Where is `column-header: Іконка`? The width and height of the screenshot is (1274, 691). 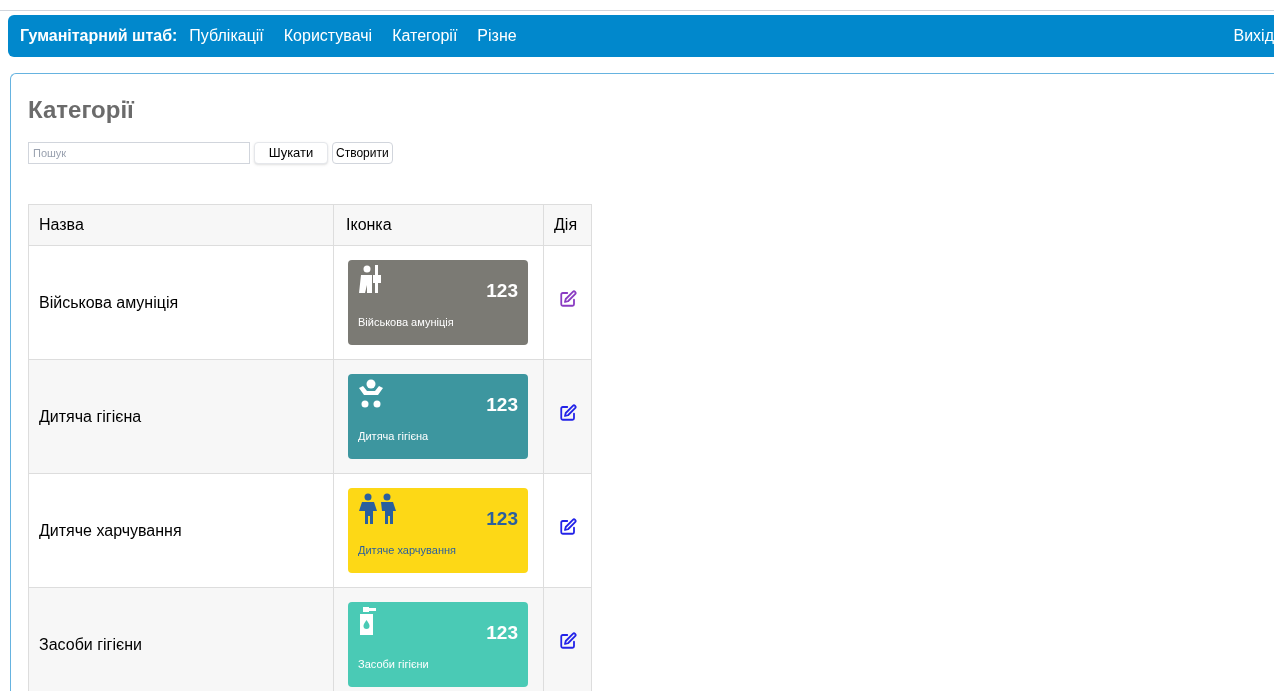 column-header: Іконка is located at coordinates (438, 225).